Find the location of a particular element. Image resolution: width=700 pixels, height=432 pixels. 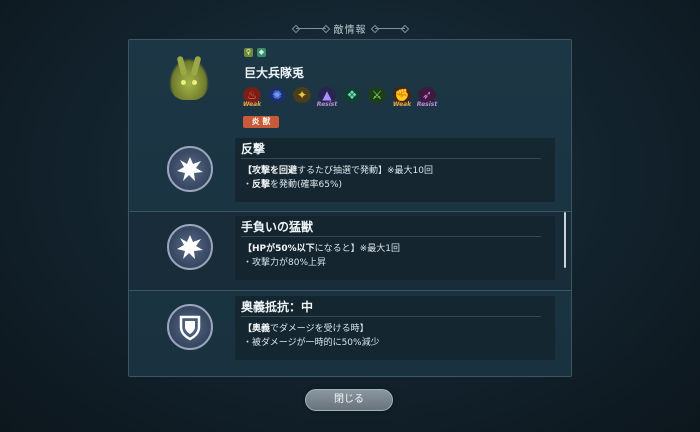

skill-name: 手負いの猛獣 is located at coordinates (391, 227).